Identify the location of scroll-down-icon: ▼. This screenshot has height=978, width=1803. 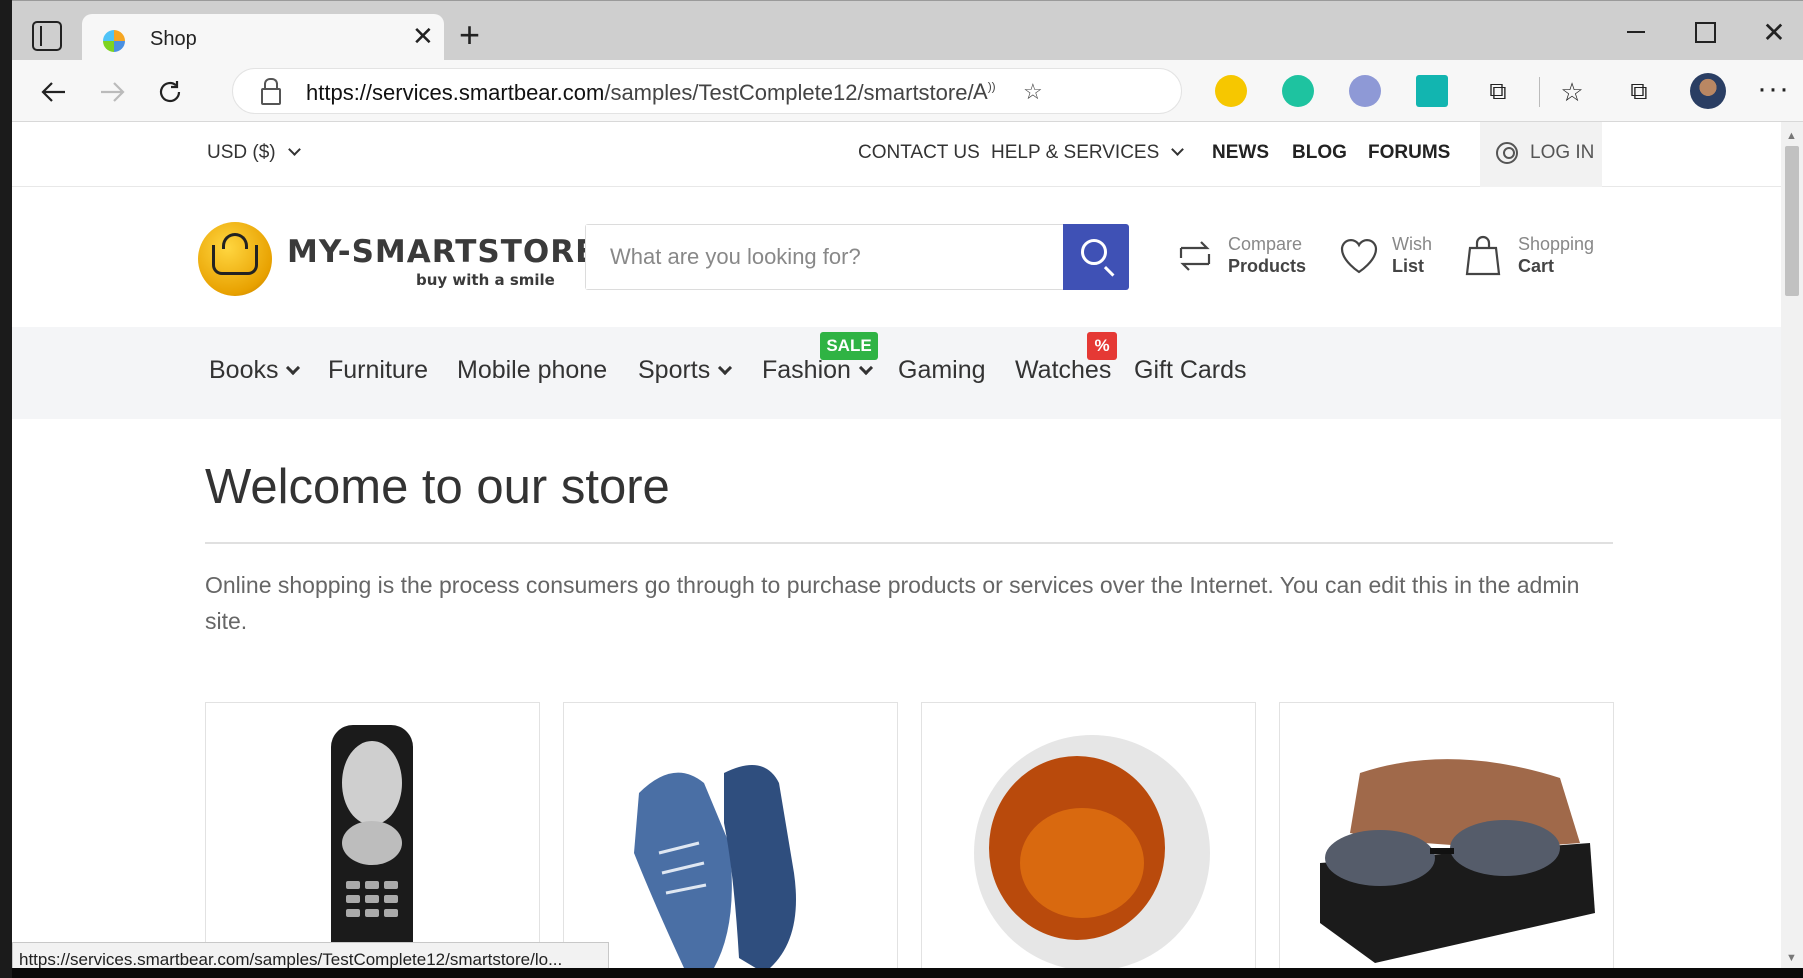
(1791, 958).